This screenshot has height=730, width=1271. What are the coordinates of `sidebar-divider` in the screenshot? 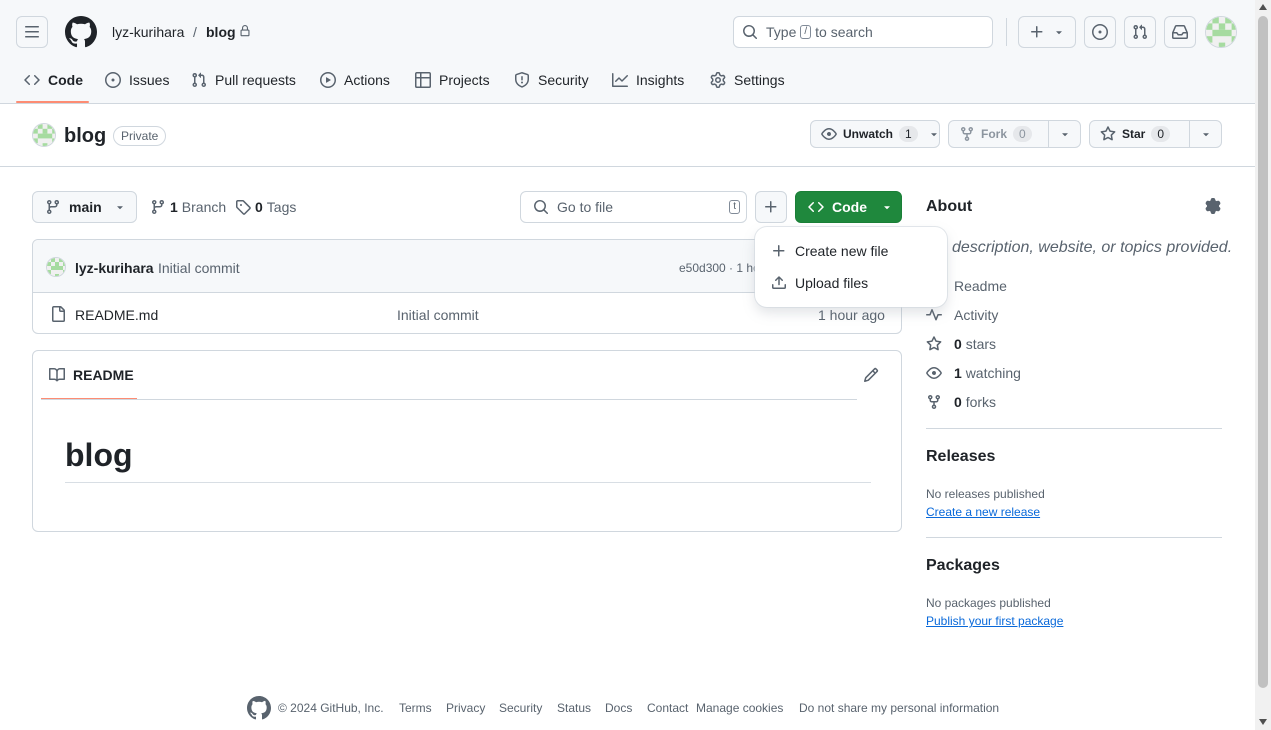 It's located at (1074, 428).